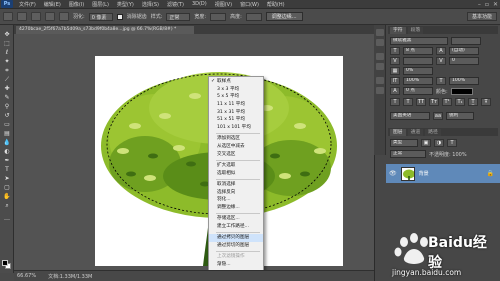 The image size is (500, 281). Describe the element at coordinates (380, 56) in the screenshot. I see `character-panel-icon` at that location.